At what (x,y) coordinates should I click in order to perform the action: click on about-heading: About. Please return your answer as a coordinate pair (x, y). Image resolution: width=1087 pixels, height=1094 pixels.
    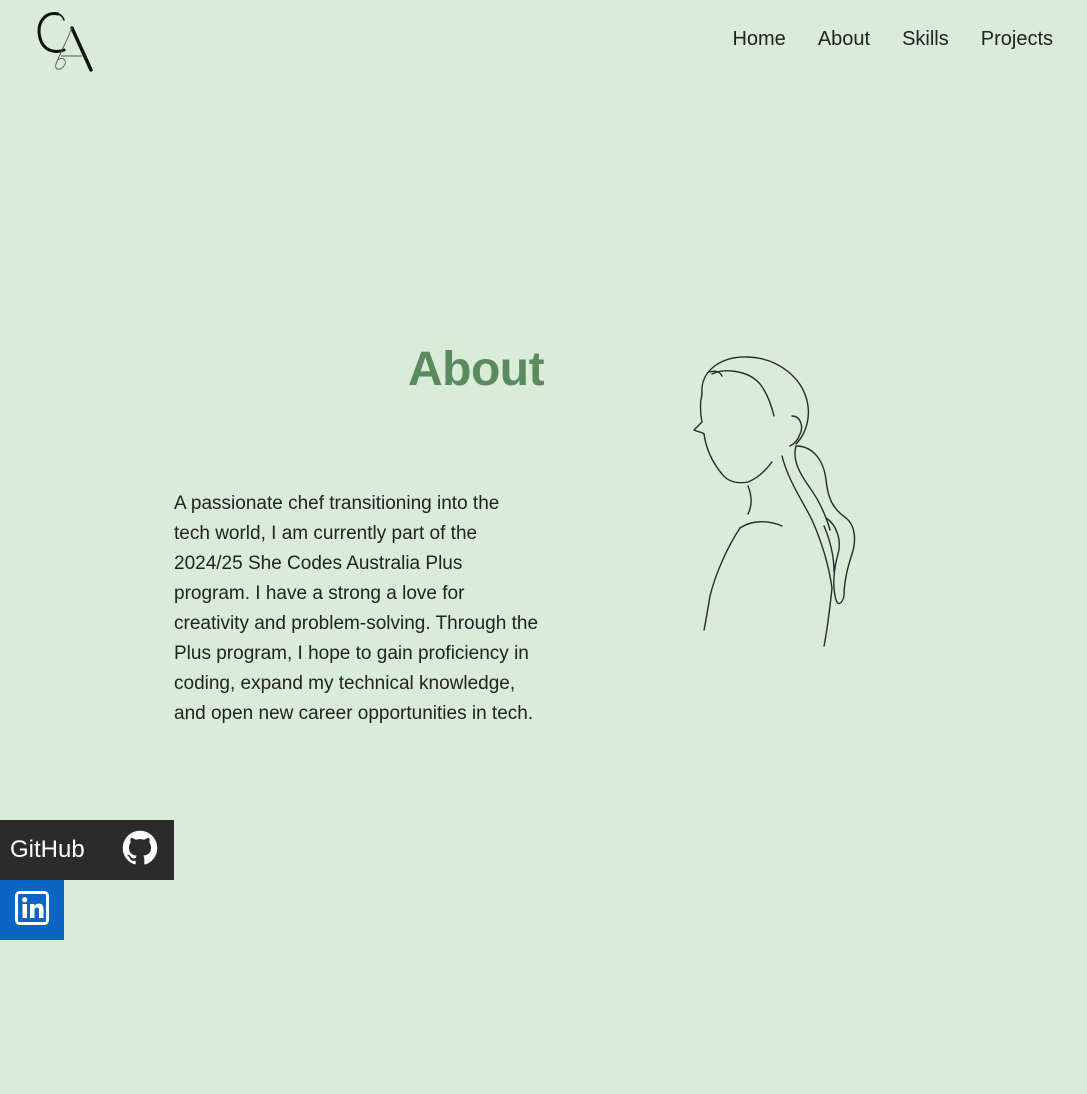
    Looking at the image, I should click on (476, 369).